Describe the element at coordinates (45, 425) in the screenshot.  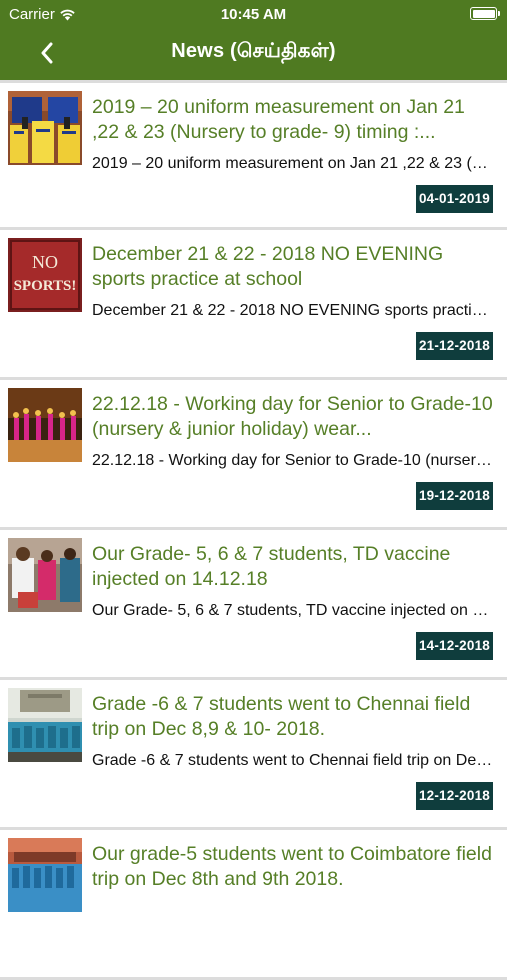
I see `stage-performance-thumbnail` at that location.